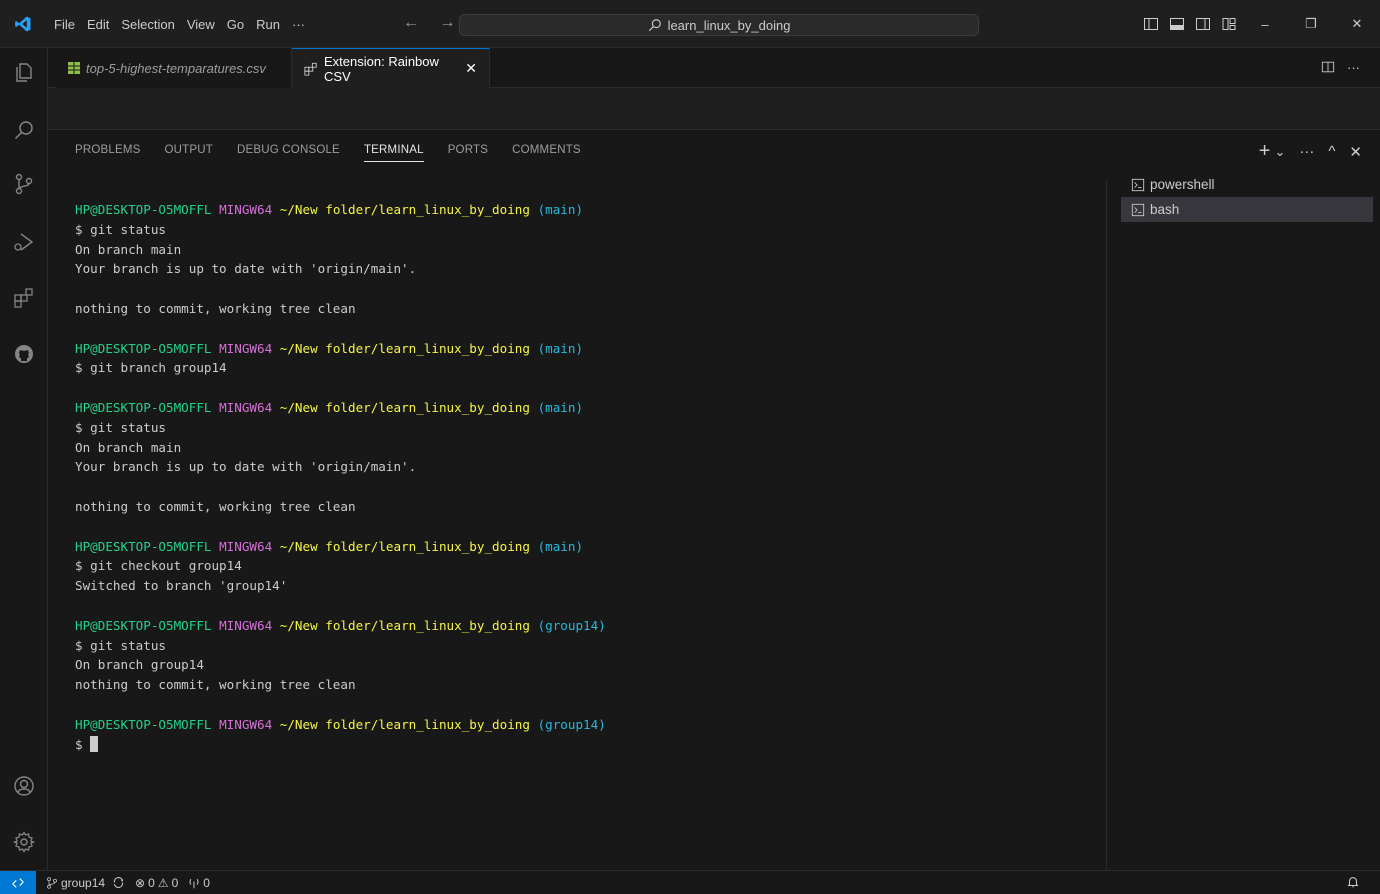  I want to click on warning-count: 0, so click(175, 882).